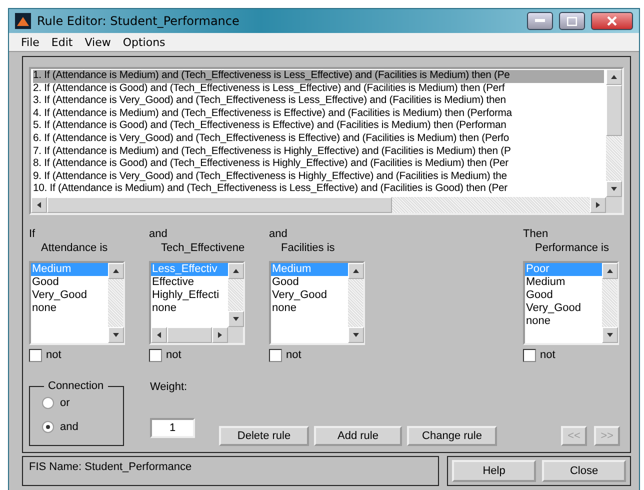  I want to click on rule-item: 6. If (Attendance is Very_Good) and (Tech_Effectiveness is Effective) and (Facilities is Medium) then (Perfo, so click(318, 139).